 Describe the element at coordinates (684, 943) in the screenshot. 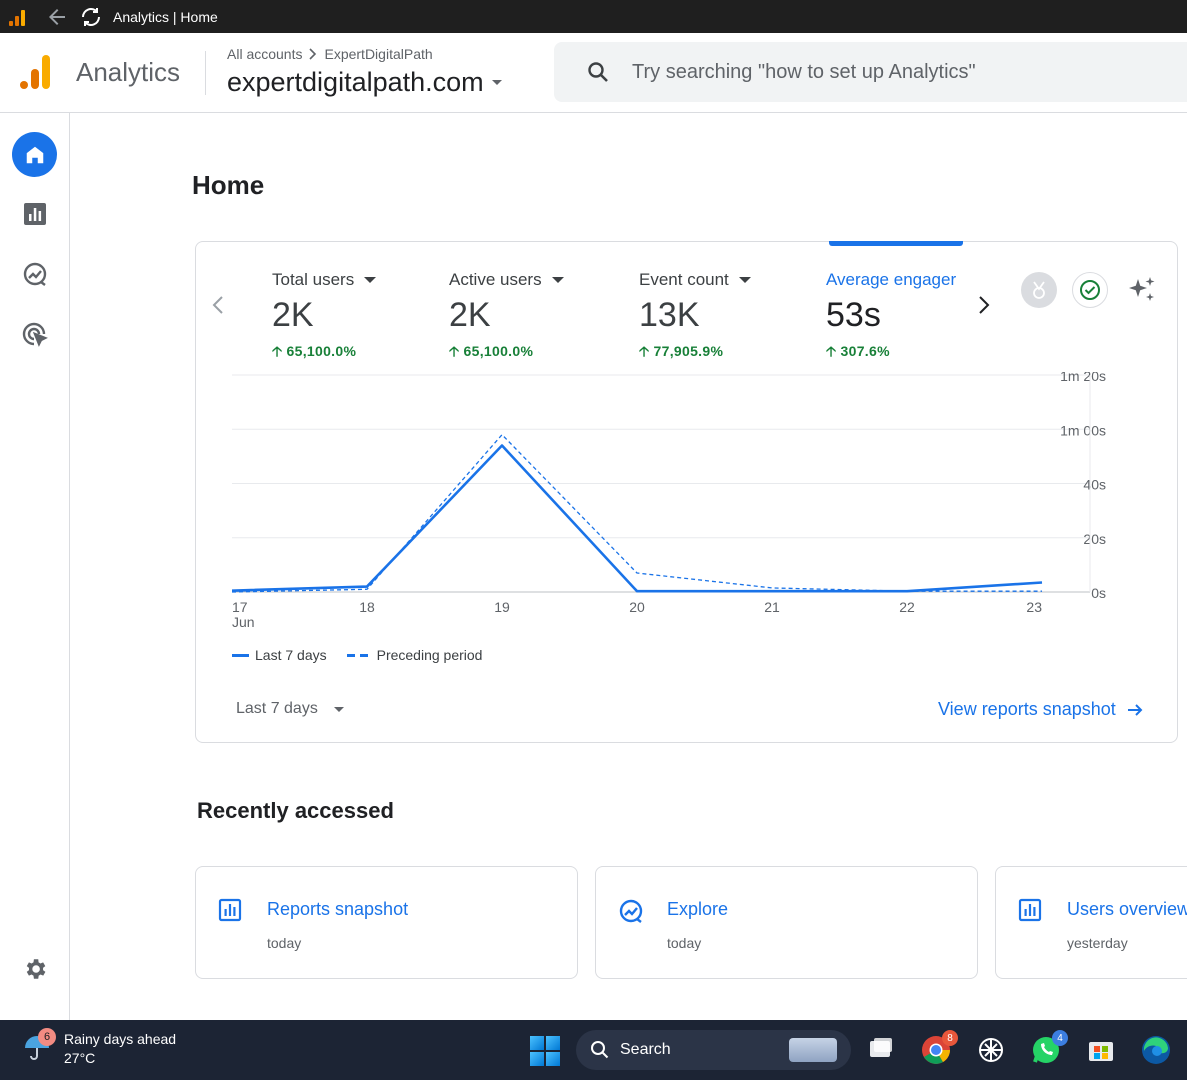

I see `recent-card-time: today` at that location.